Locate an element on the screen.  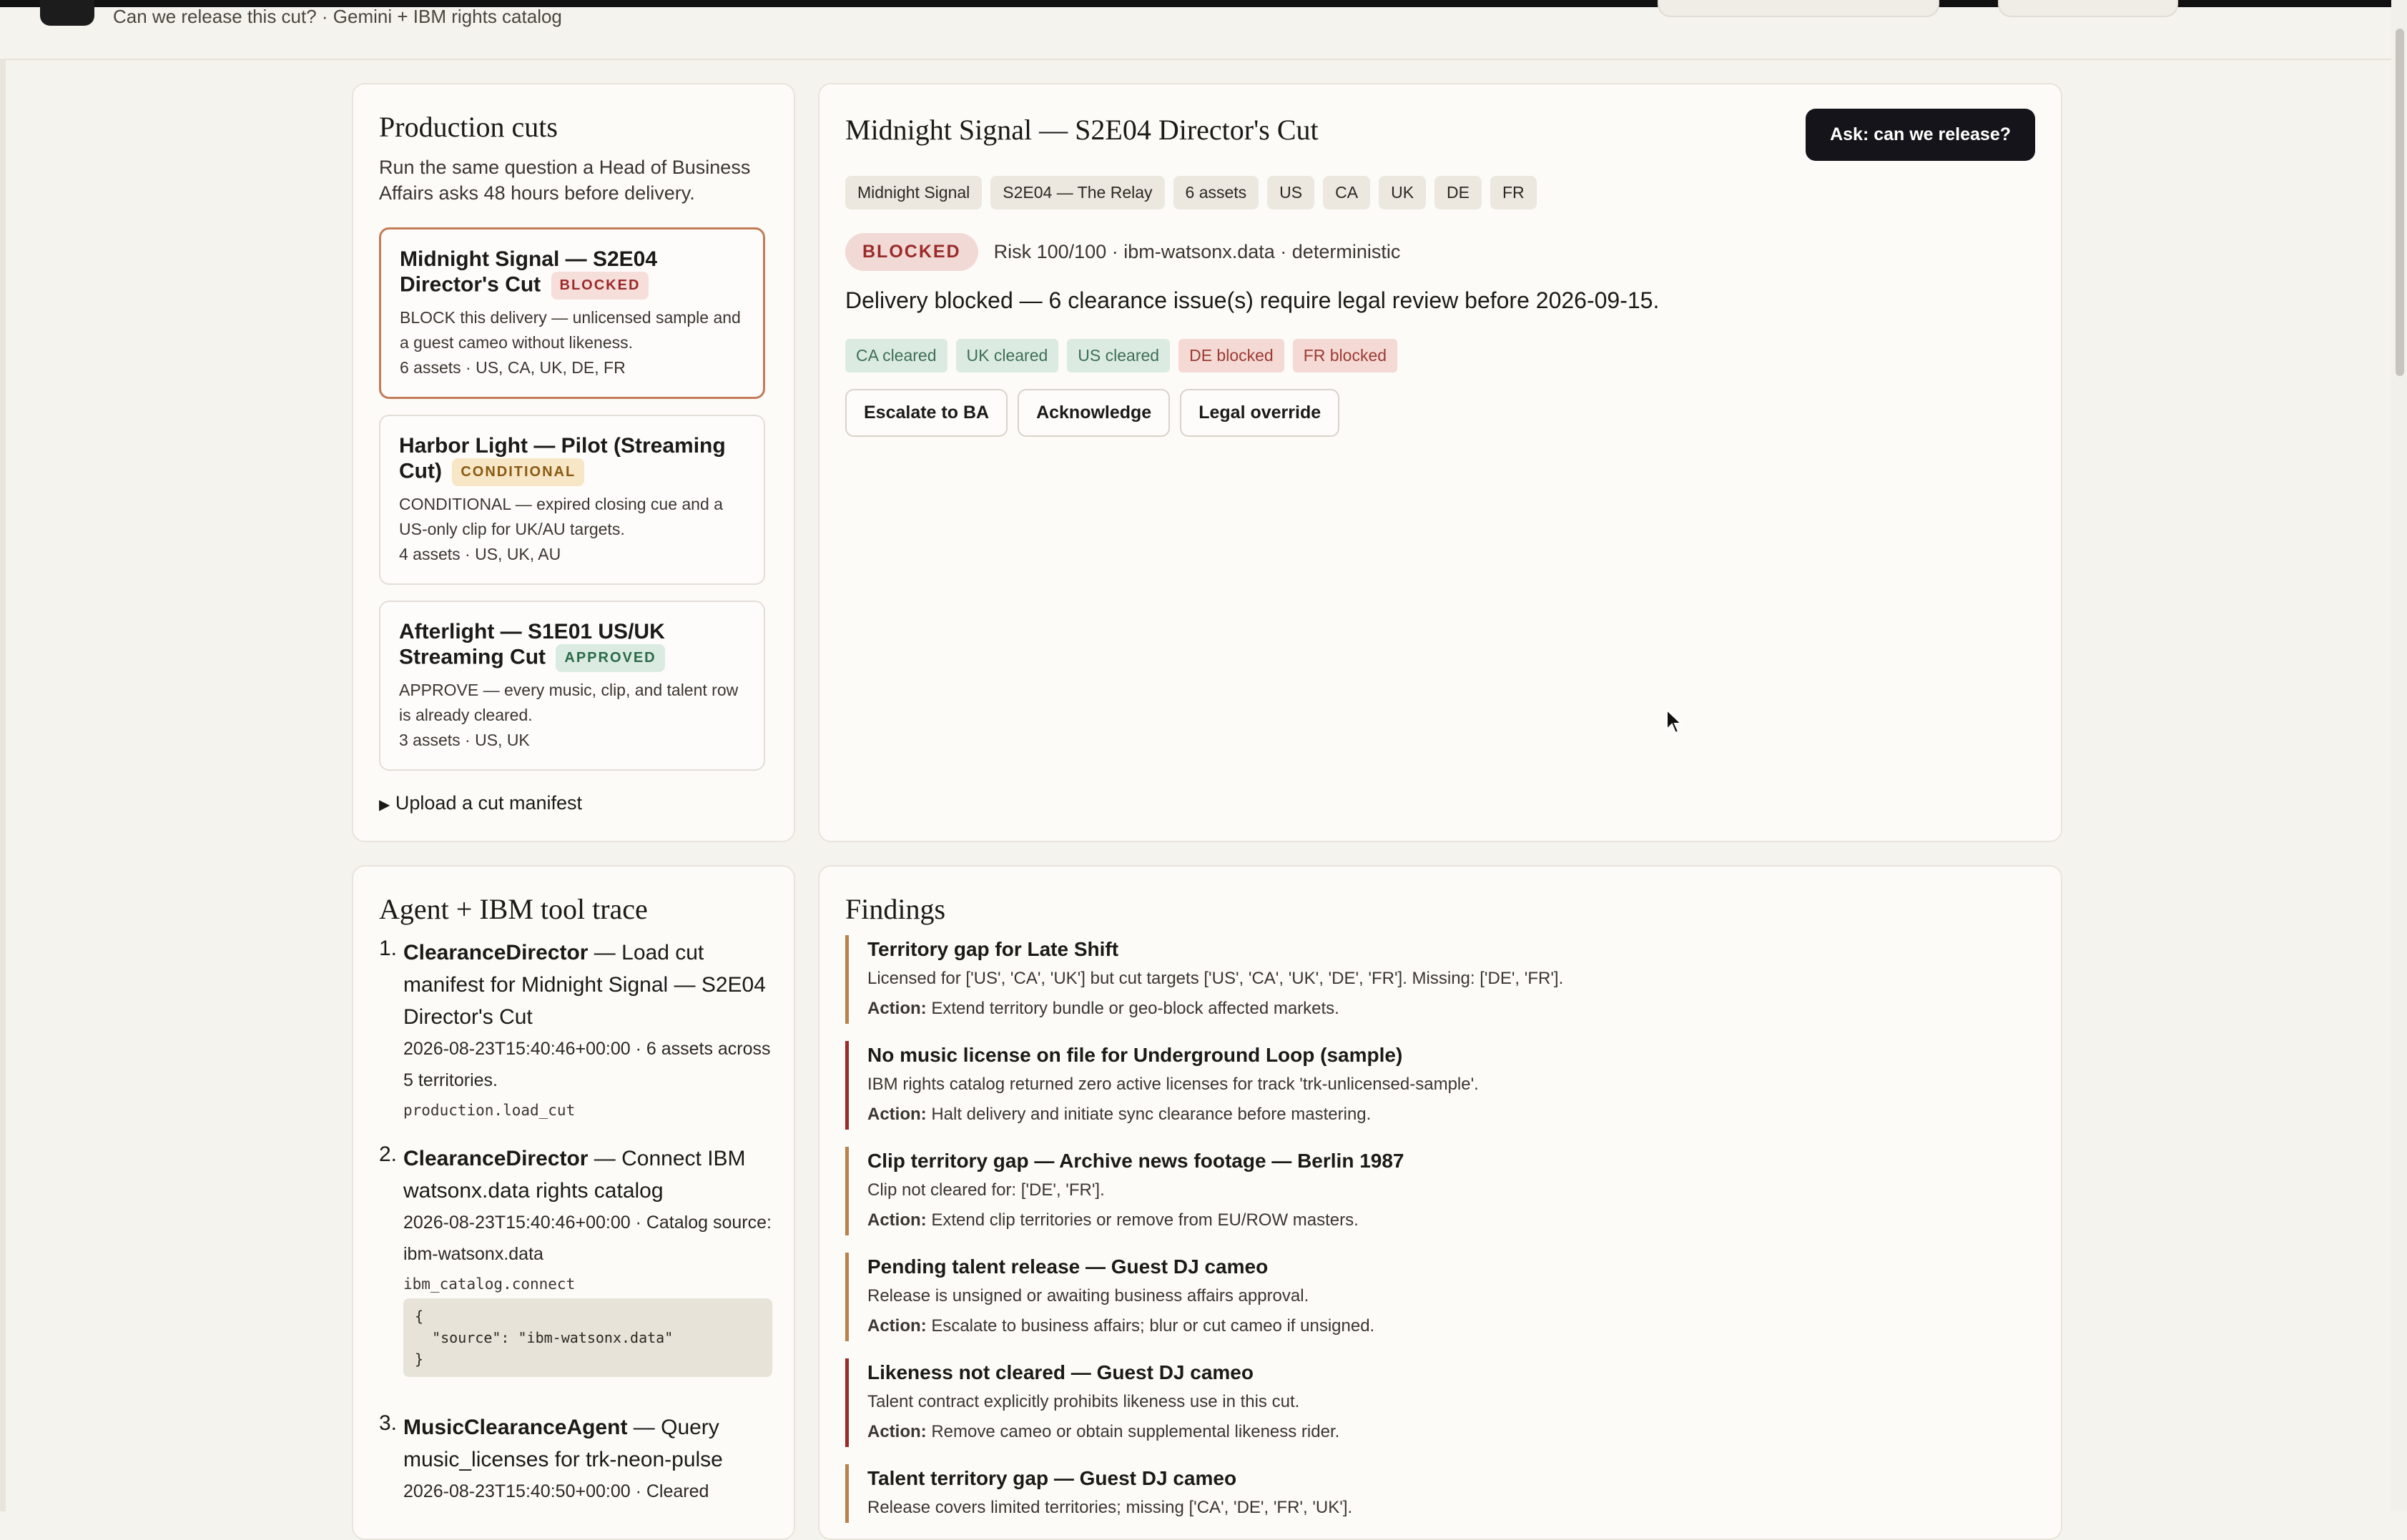
page-scrollbar is located at coordinates (2399, 756).